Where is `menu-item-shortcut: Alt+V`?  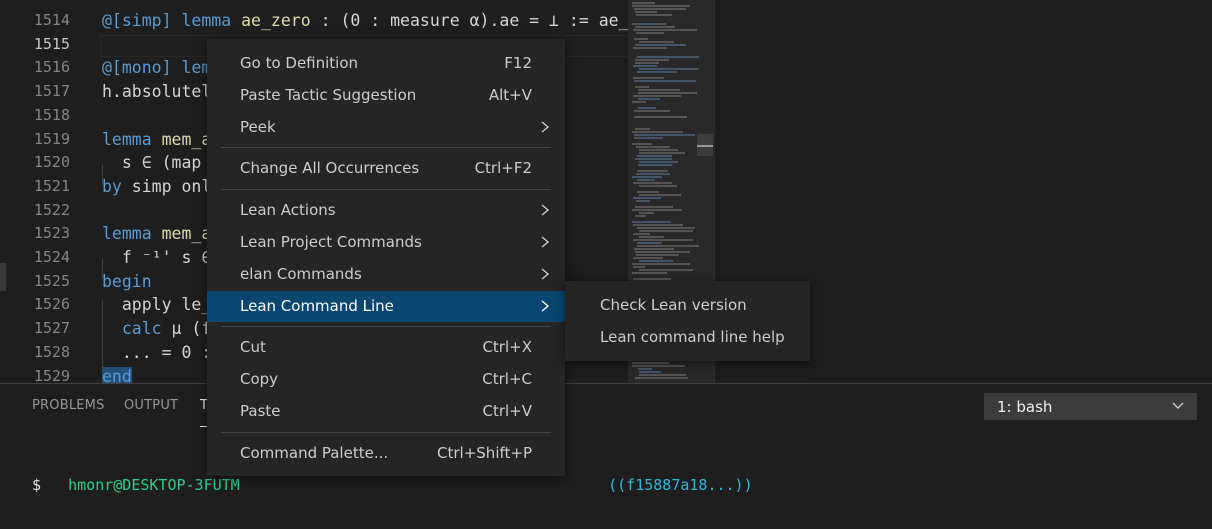
menu-item-shortcut: Alt+V is located at coordinates (510, 94).